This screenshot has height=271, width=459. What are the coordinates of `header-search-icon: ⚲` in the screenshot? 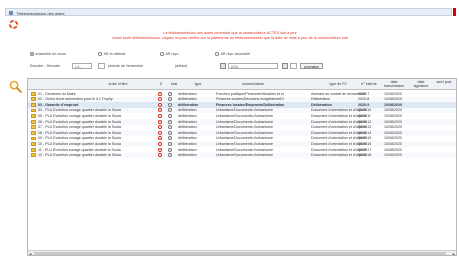 It's located at (161, 84).